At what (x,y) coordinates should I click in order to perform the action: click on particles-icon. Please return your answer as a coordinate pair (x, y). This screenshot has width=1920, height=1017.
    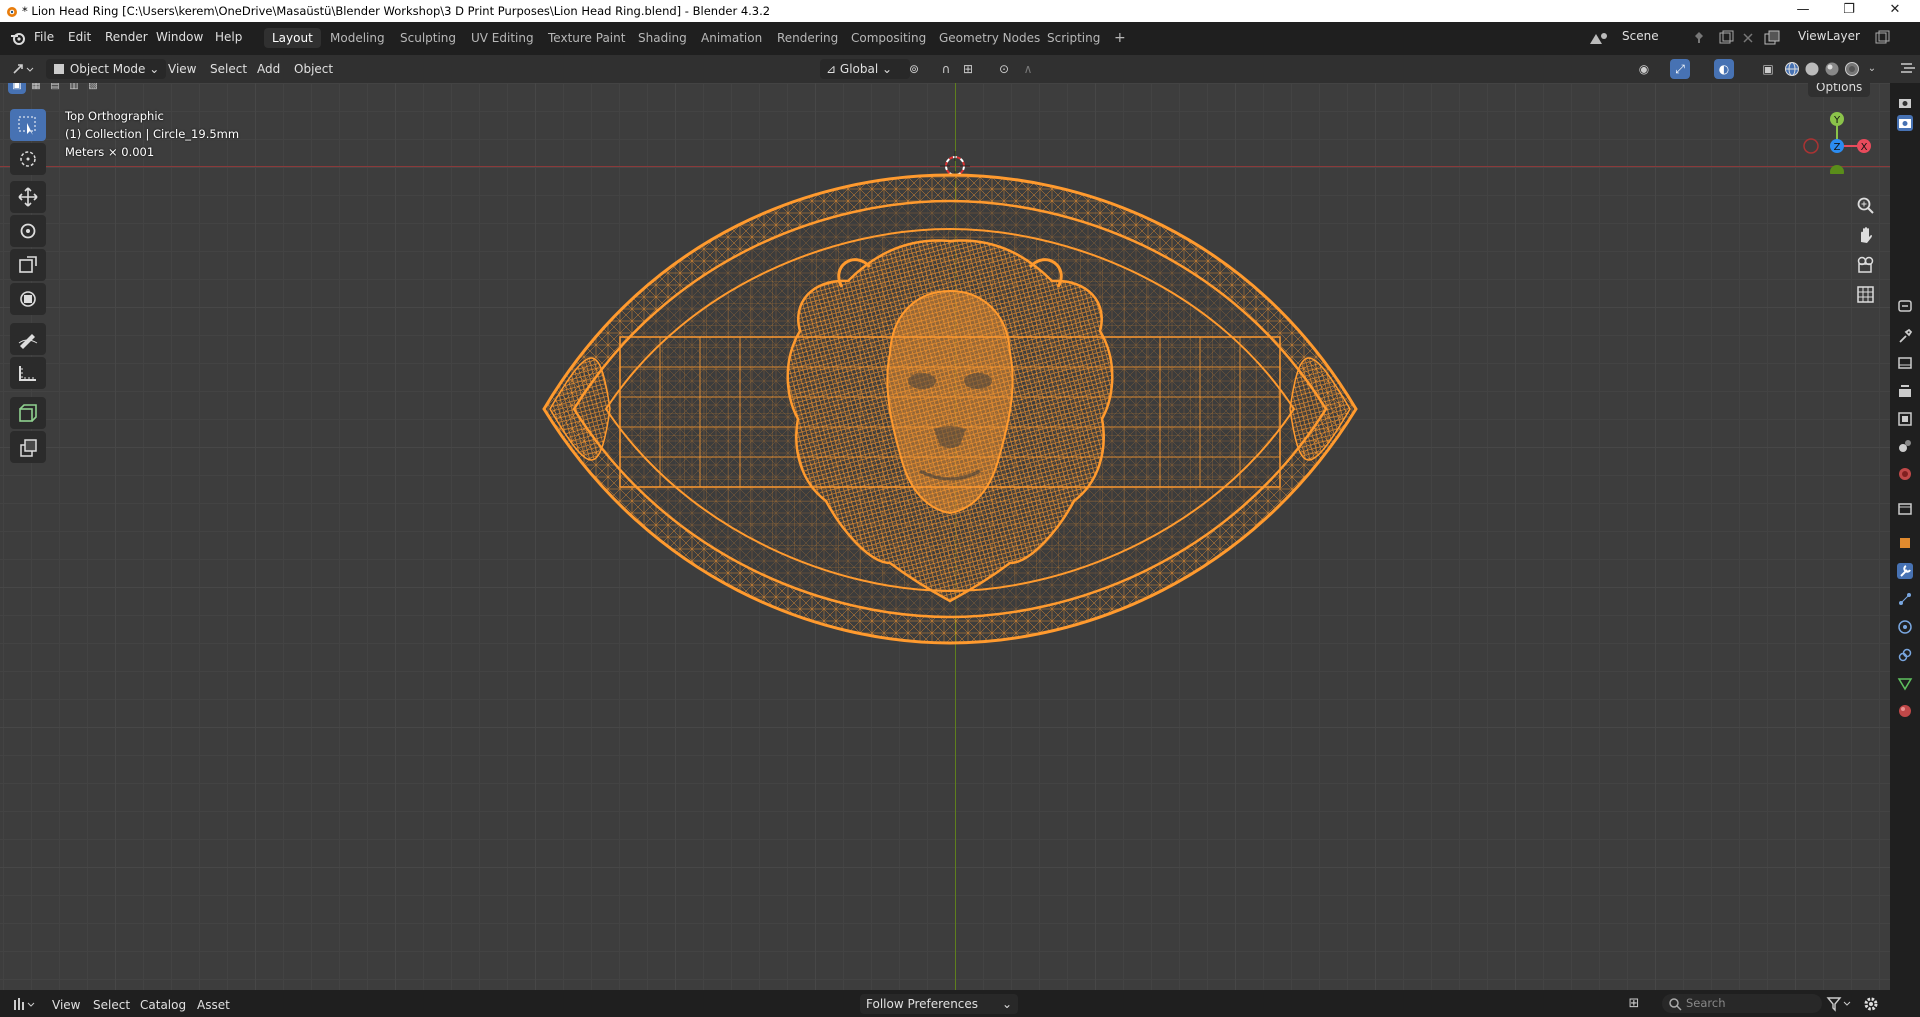
    Looking at the image, I should click on (1905, 599).